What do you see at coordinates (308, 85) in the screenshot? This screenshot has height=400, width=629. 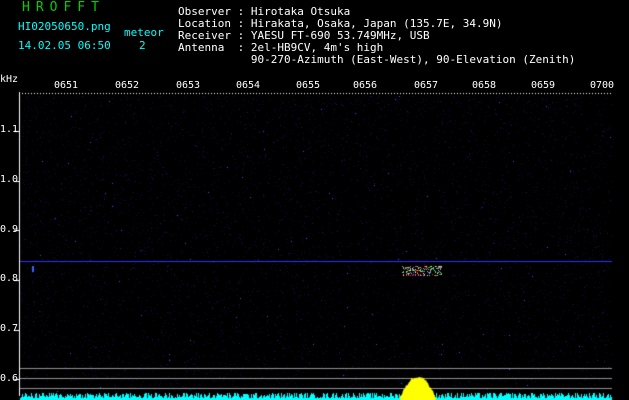 I see `x-tick-label: 0655` at bounding box center [308, 85].